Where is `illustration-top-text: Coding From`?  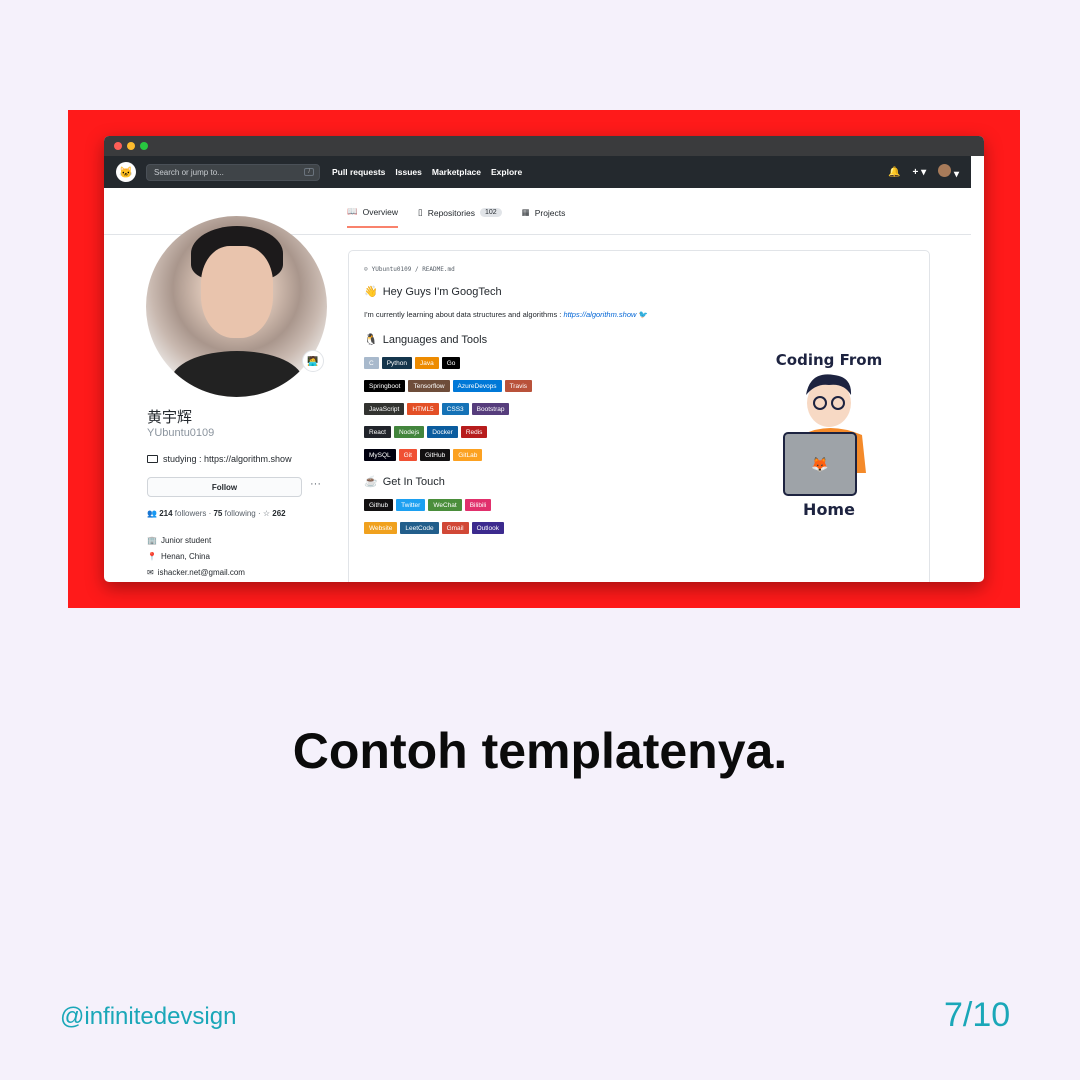 illustration-top-text: Coding From is located at coordinates (829, 360).